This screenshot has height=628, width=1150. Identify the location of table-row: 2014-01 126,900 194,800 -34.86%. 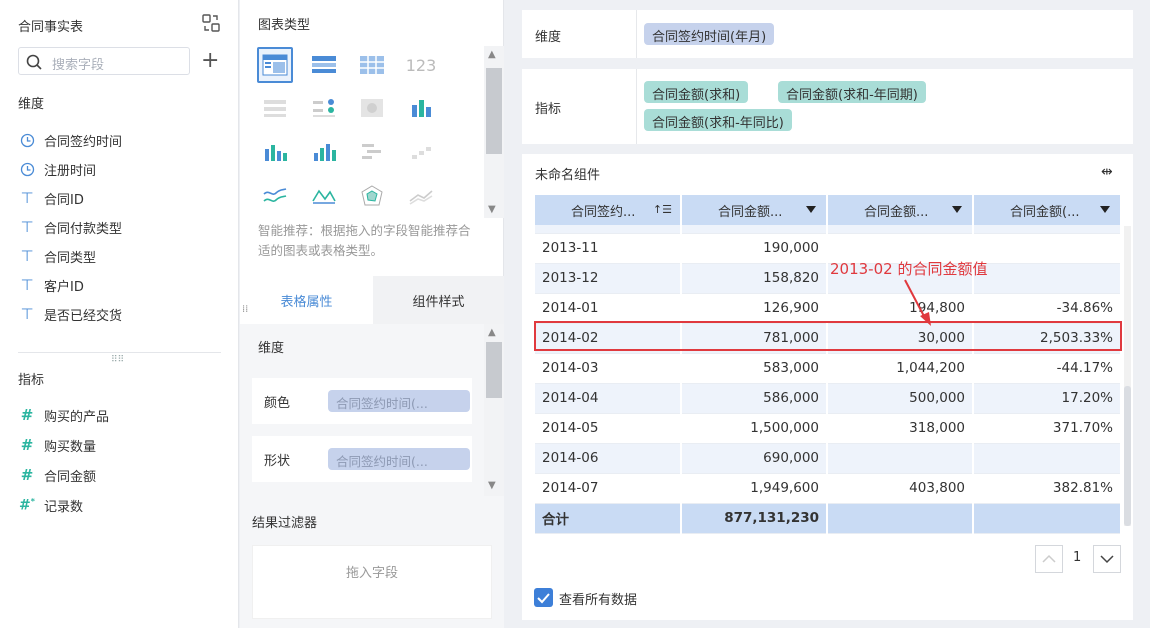
(828, 308).